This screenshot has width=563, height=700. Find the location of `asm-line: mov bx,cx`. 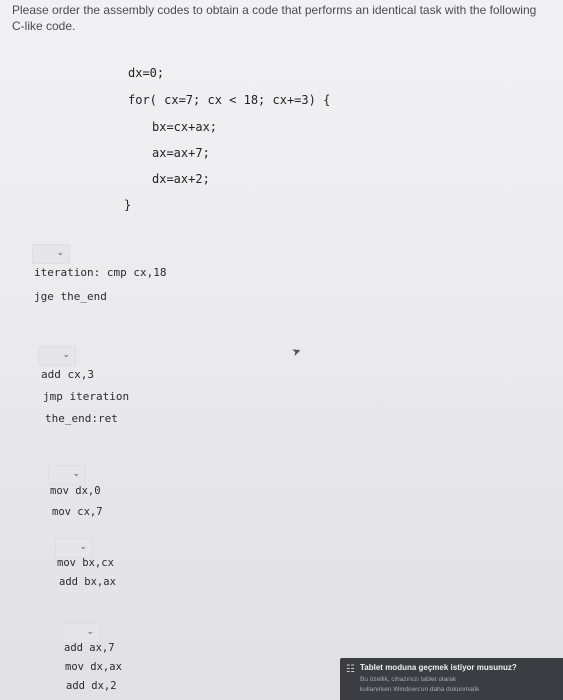

asm-line: mov bx,cx is located at coordinates (85, 563).